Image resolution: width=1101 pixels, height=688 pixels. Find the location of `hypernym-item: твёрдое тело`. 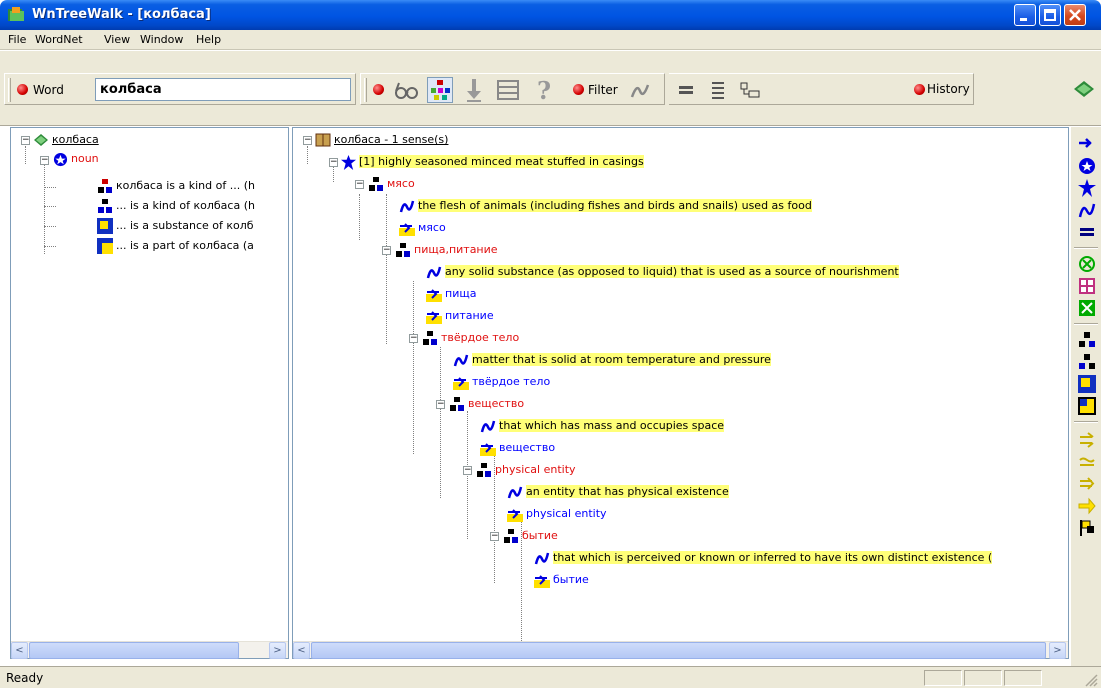

hypernym-item: твёрдое тело is located at coordinates (470, 338).